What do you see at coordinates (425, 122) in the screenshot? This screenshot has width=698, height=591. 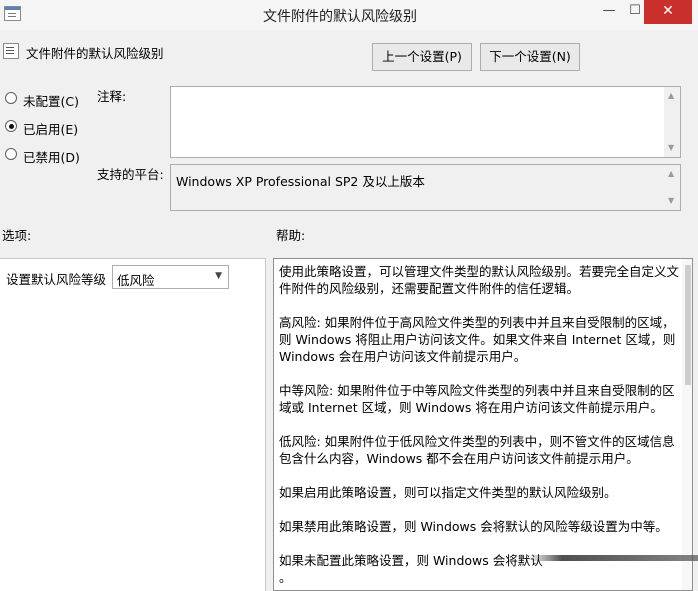 I see `comment-textarea: ▲ ▼` at bounding box center [425, 122].